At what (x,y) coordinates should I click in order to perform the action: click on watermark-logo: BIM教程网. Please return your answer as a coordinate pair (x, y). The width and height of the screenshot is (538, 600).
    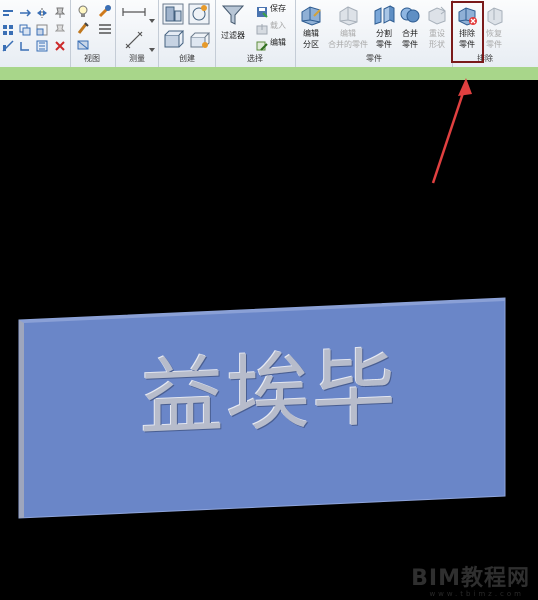
    Looking at the image, I should click on (470, 578).